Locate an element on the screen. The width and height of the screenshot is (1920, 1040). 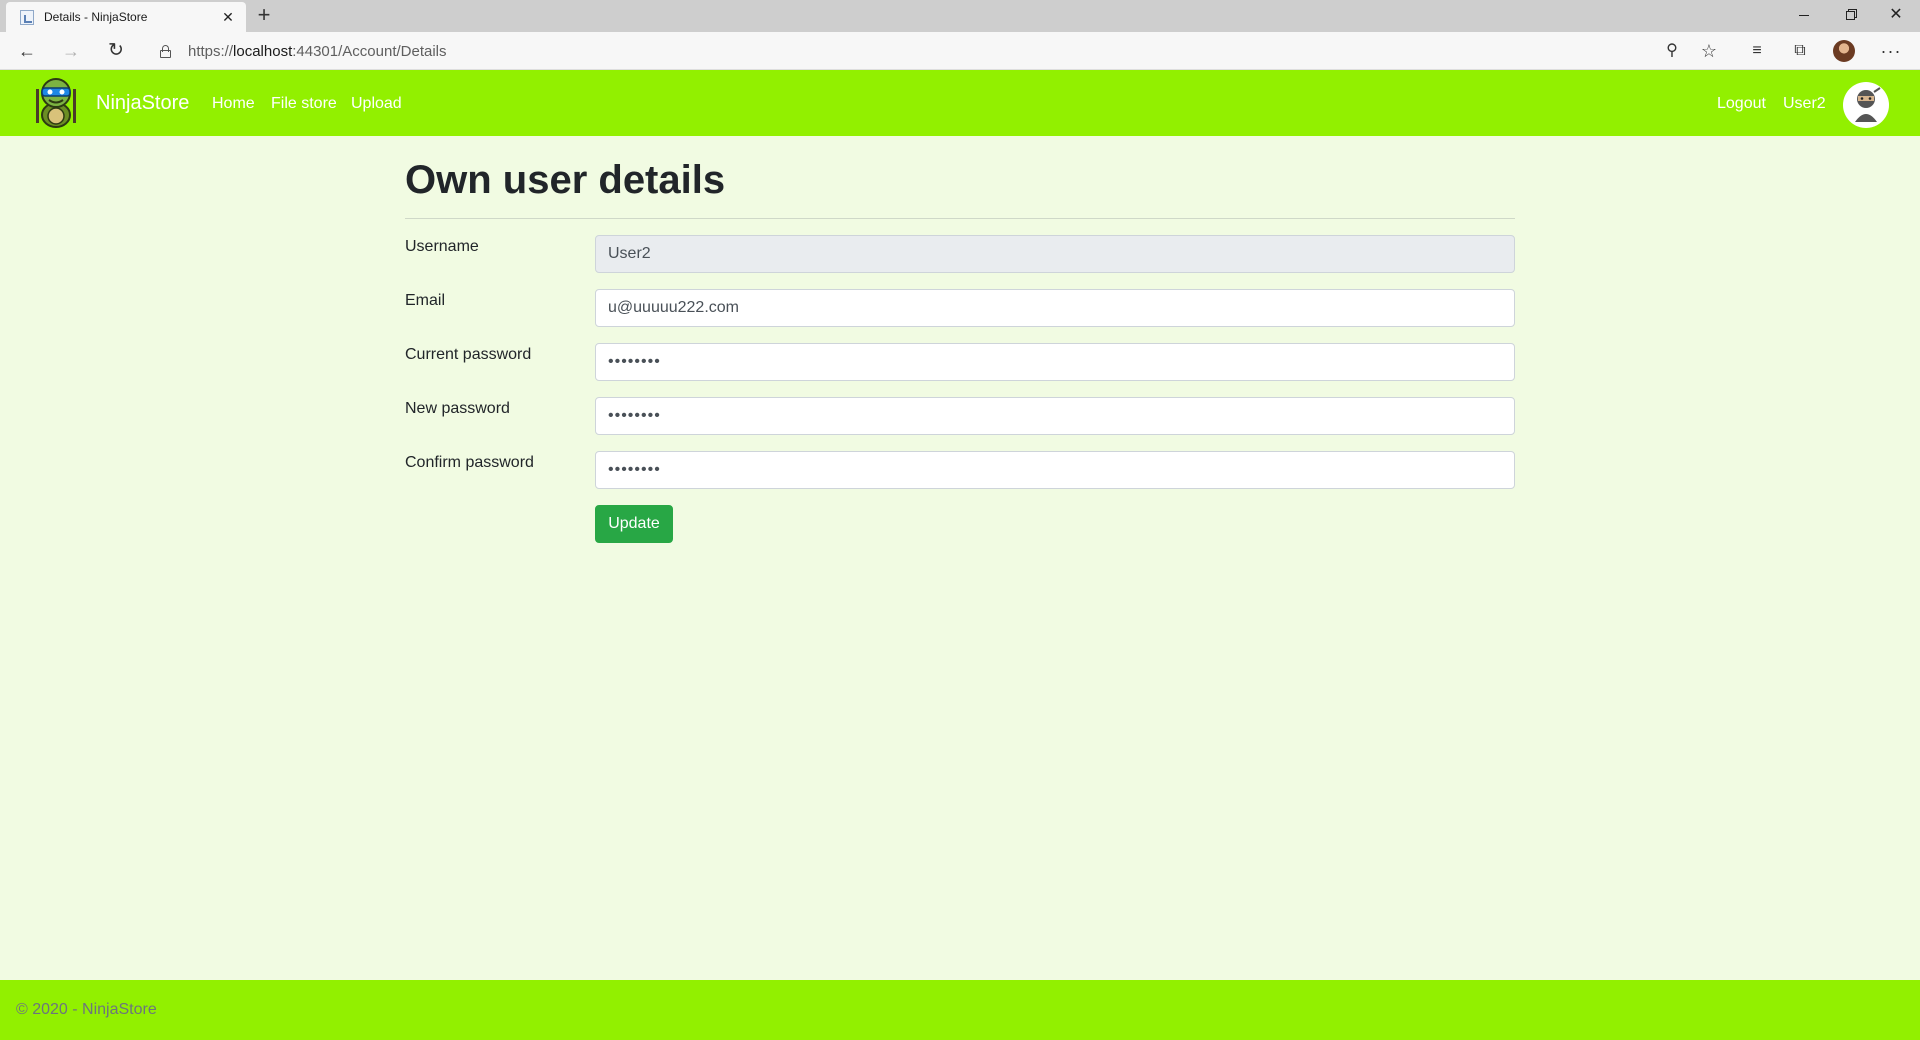
url-text: https://localhost:44301/Account/Details is located at coordinates (317, 51).